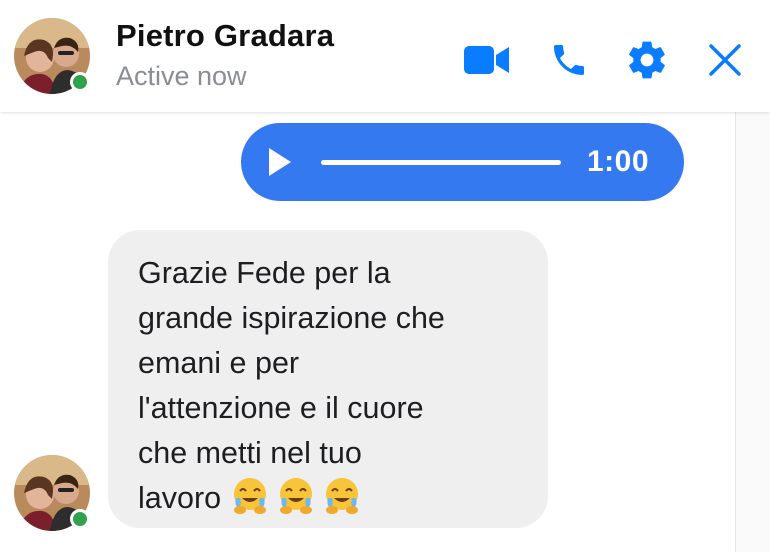 The image size is (770, 552). I want to click on settings-button, so click(647, 60).